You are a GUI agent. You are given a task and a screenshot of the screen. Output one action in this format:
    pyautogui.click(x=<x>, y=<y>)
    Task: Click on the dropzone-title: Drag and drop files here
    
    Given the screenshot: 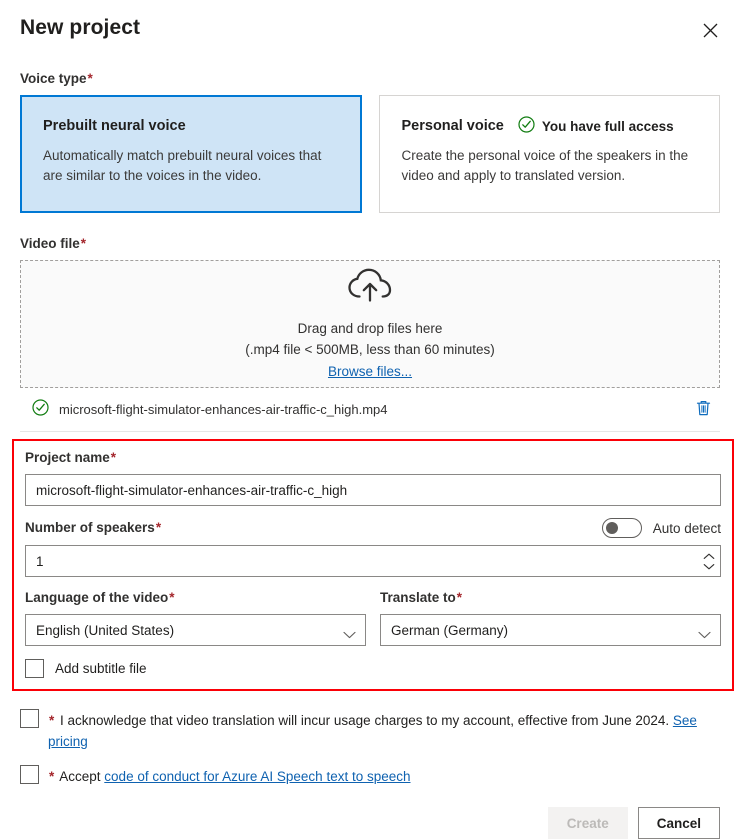 What is the action you would take?
    pyautogui.click(x=370, y=328)
    